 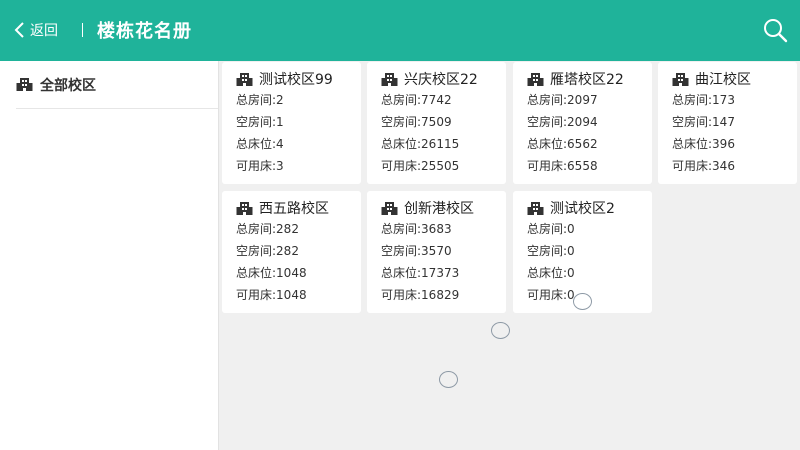 I want to click on campus-stat-beds-total: 总床位:396, so click(x=734, y=144).